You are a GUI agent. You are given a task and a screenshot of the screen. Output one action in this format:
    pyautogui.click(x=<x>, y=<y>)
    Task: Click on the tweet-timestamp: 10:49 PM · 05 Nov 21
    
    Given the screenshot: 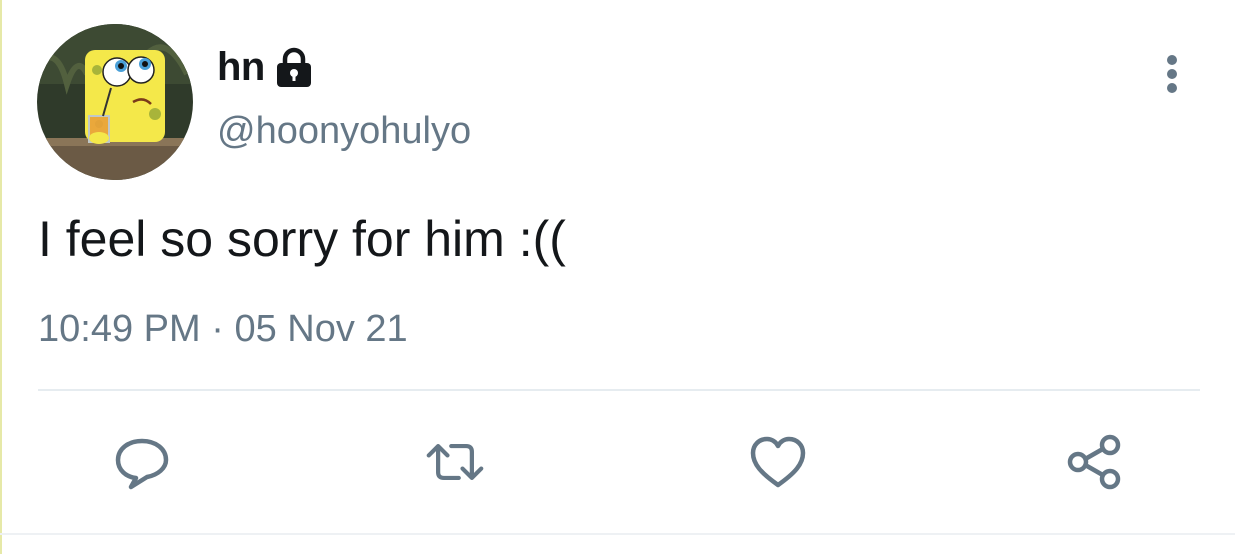 What is the action you would take?
    pyautogui.click(x=223, y=329)
    